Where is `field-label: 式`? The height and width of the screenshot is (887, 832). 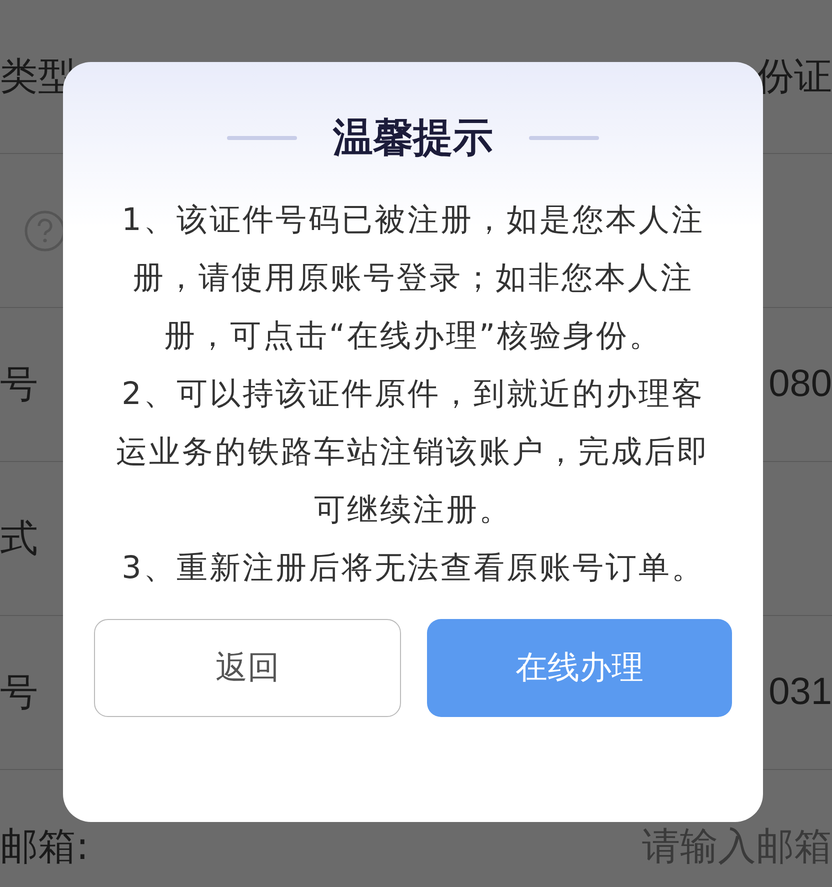
field-label: 式 is located at coordinates (19, 538).